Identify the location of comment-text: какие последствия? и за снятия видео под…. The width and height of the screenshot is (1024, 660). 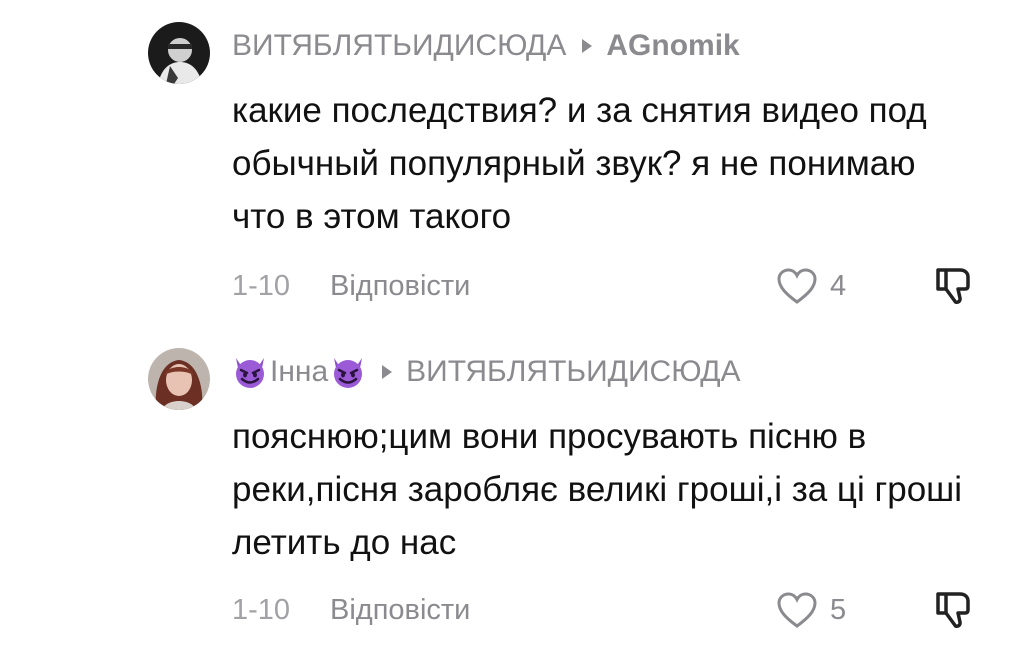
(579, 163).